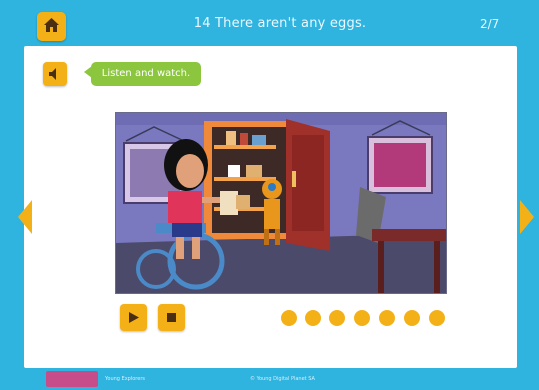 This screenshot has width=539, height=390. I want to click on footer-copyright-text: © Young Digital Planet SA, so click(282, 379).